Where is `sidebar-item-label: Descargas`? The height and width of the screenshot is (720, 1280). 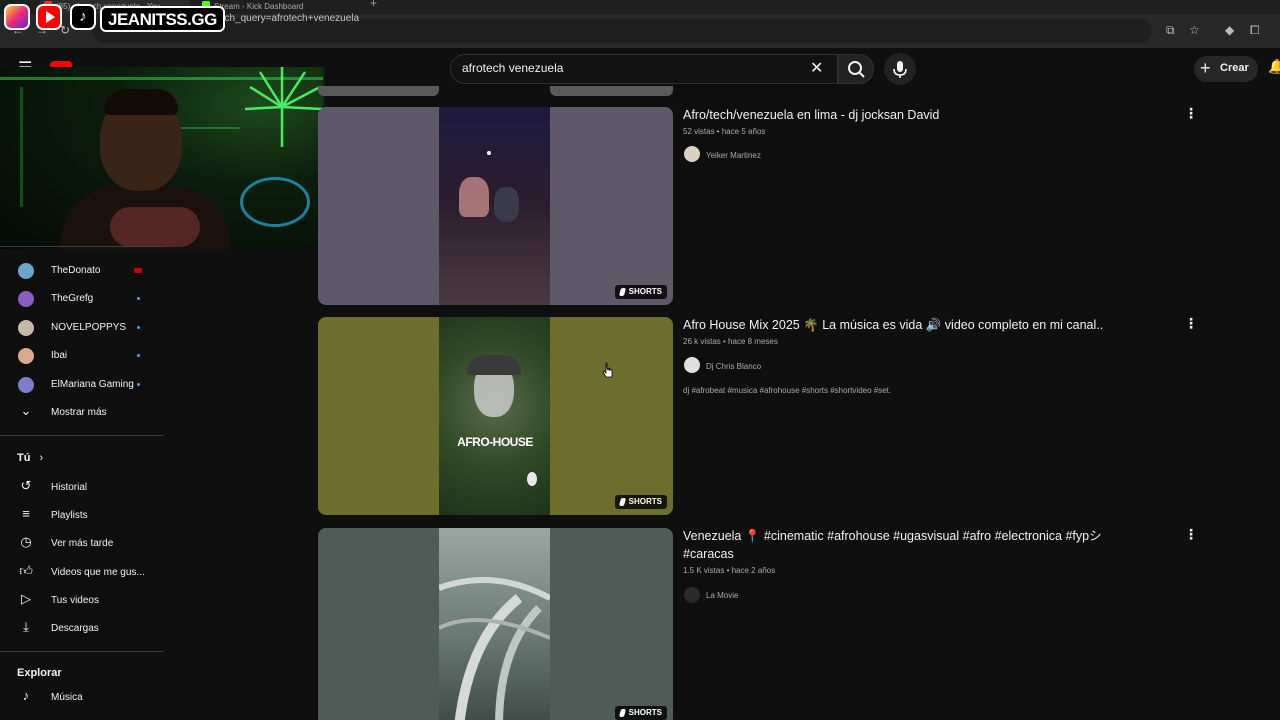
sidebar-item-label: Descargas is located at coordinates (75, 628).